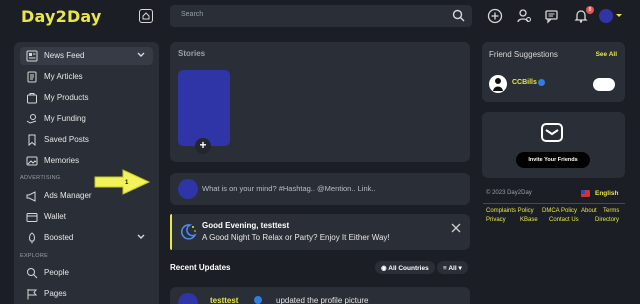 The width and height of the screenshot is (640, 304). I want to click on sidebar-item-label: Pages, so click(55, 293).